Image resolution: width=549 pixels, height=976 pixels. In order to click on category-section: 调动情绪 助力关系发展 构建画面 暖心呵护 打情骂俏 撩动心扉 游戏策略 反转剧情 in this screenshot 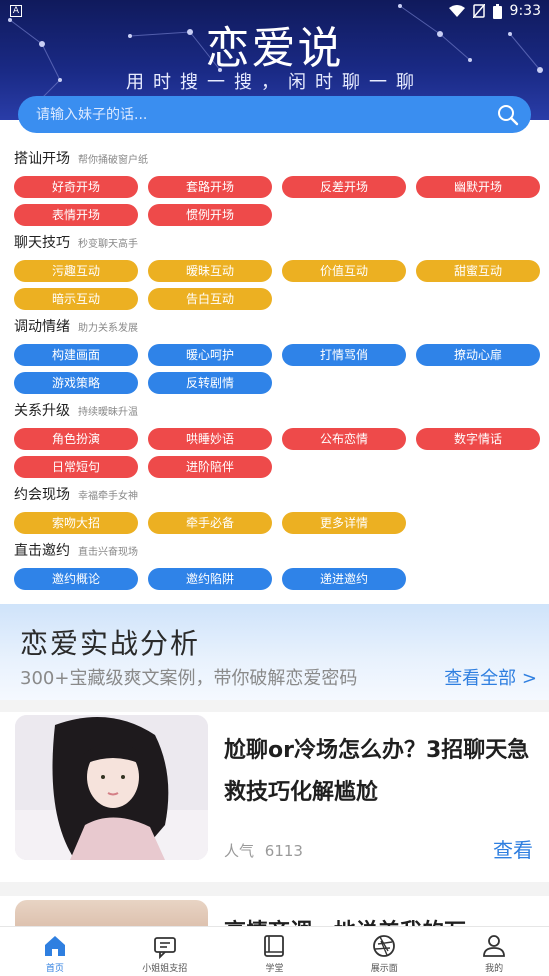, I will do `click(279, 355)`.